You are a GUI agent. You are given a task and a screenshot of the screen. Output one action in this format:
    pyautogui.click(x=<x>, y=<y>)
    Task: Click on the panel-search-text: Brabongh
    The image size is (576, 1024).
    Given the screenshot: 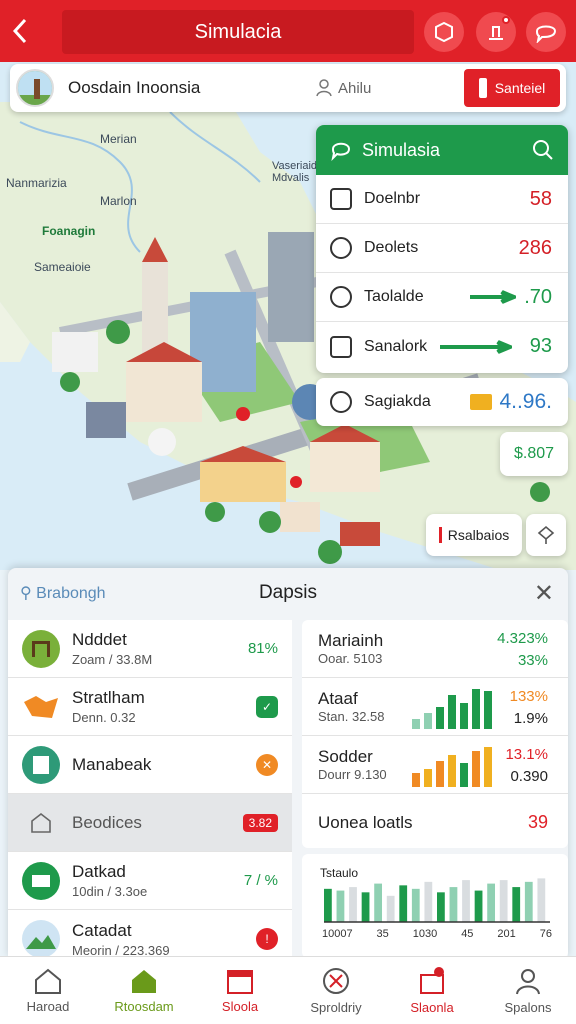 What is the action you would take?
    pyautogui.click(x=71, y=593)
    